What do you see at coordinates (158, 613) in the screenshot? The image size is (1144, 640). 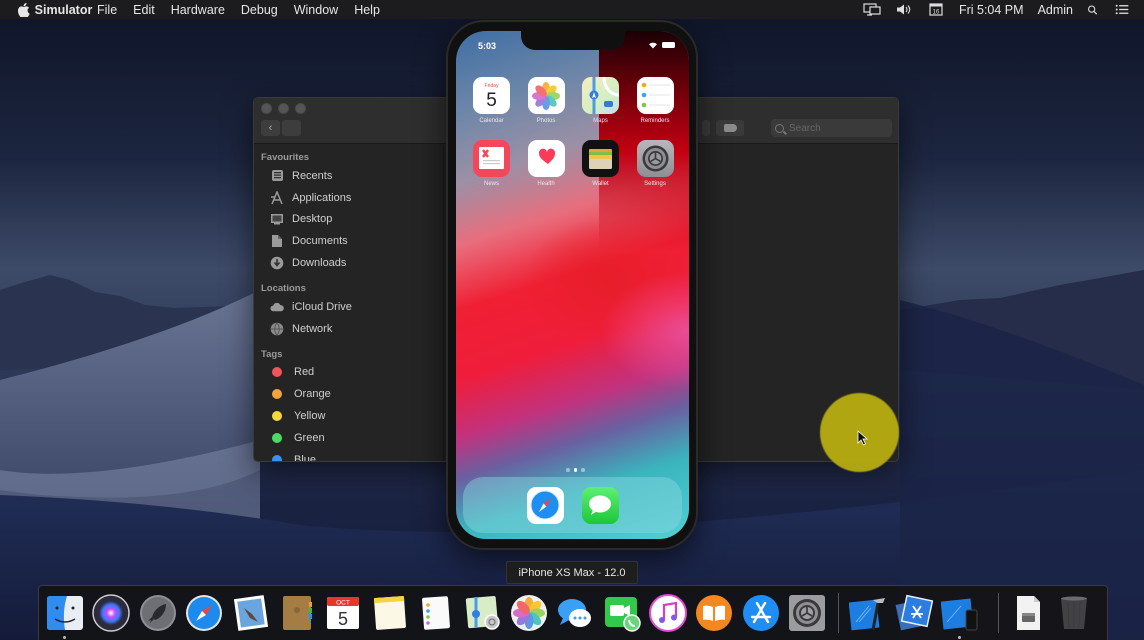 I see `dock-launchpad` at bounding box center [158, 613].